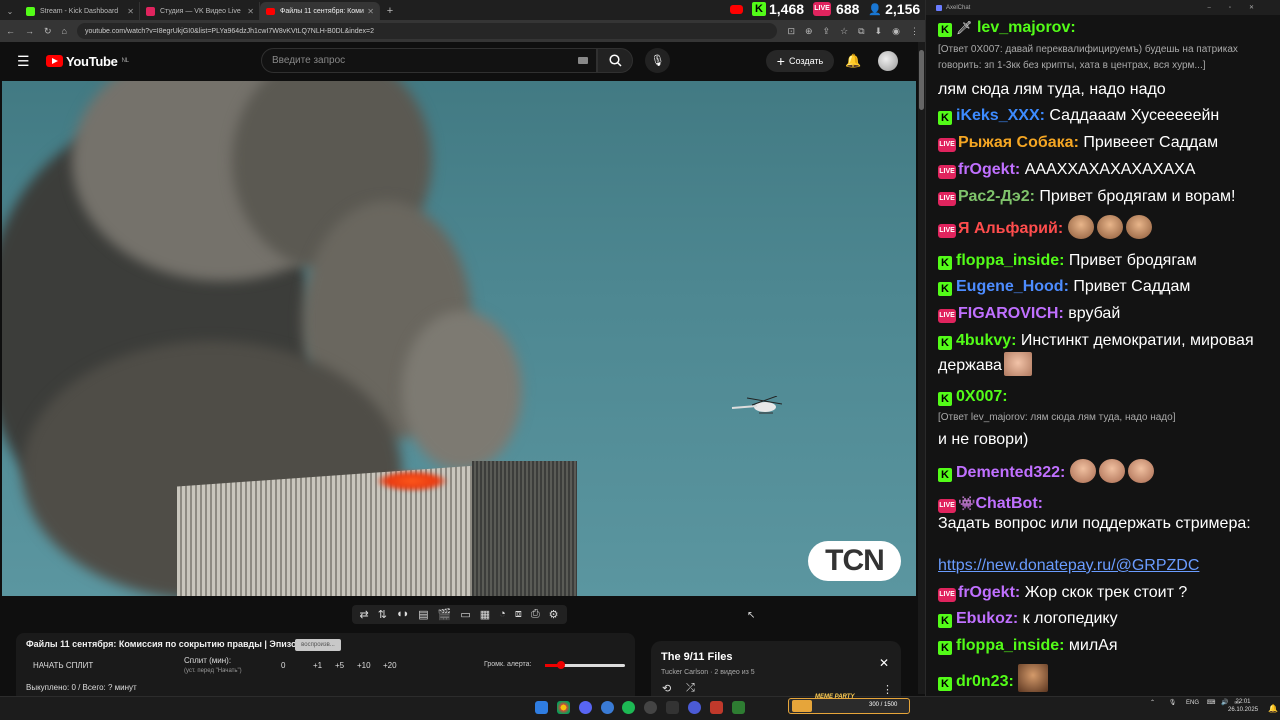 This screenshot has width=1280, height=720. Describe the element at coordinates (485, 614) in the screenshot. I see `film-icon: ▦` at that location.